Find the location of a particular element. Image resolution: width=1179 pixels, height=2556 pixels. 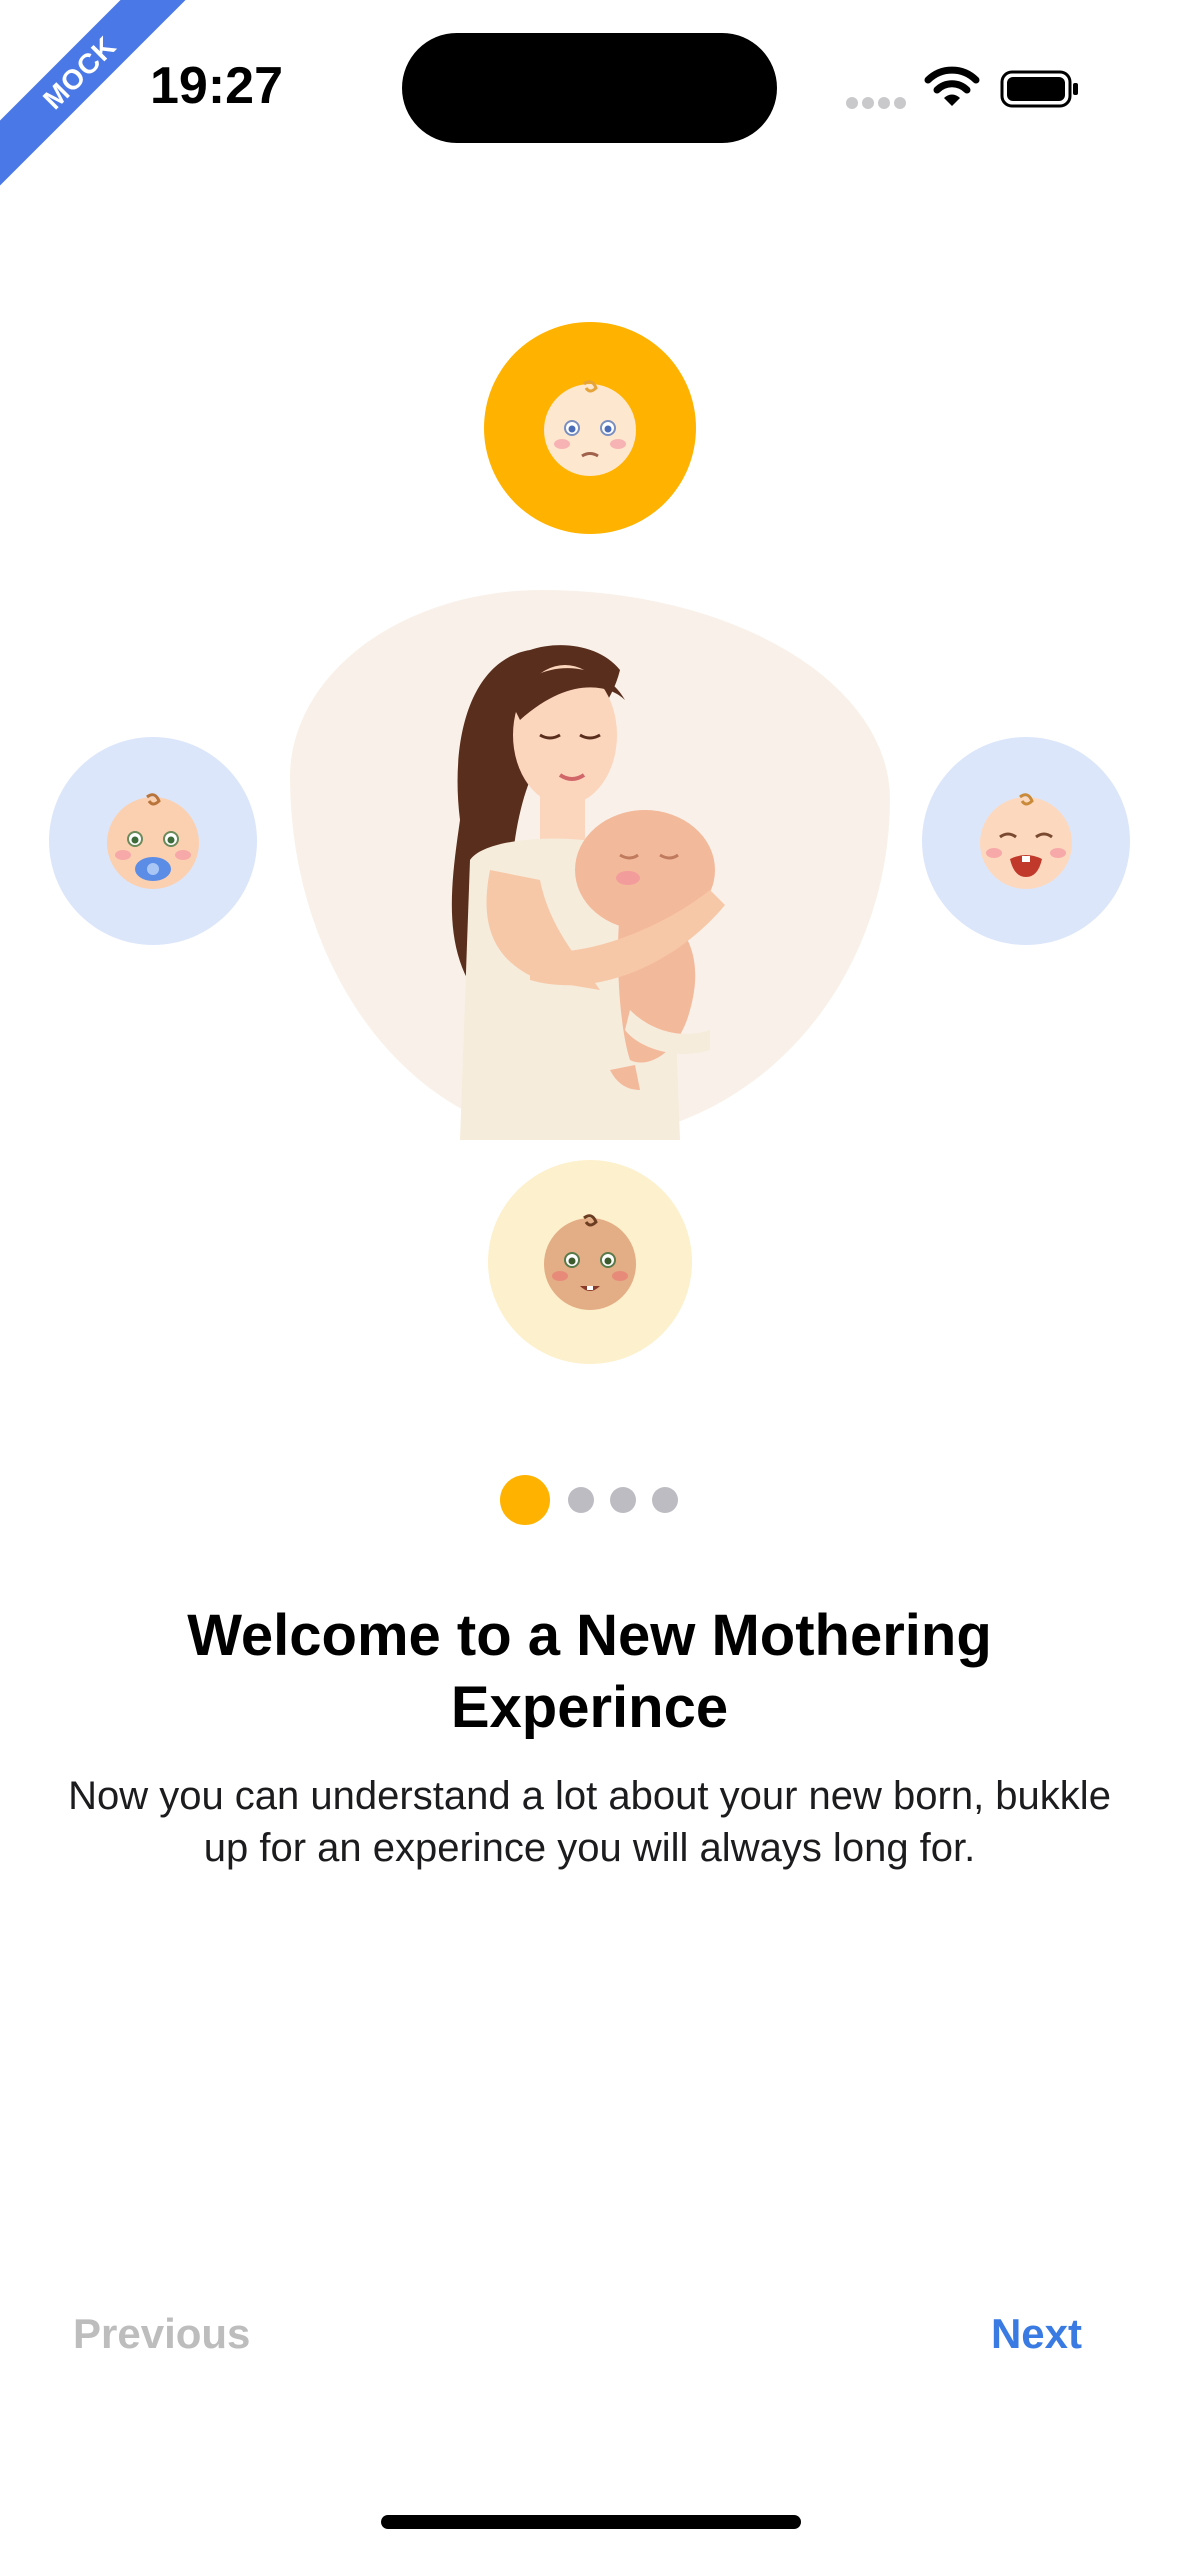

baby-pacifier-icon is located at coordinates (153, 841).